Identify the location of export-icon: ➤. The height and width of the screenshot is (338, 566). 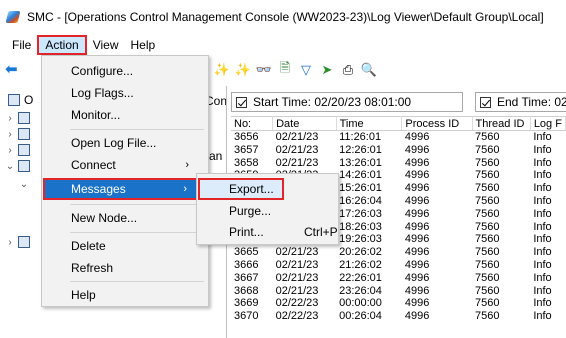
(327, 70).